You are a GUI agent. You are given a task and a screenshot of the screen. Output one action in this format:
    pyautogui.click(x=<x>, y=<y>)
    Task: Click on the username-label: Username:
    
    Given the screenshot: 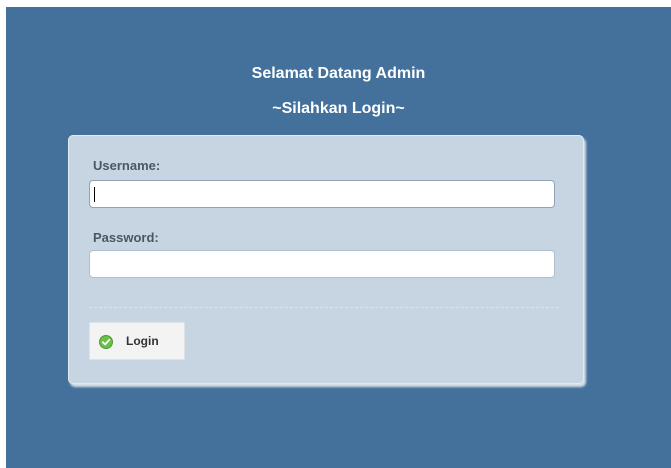 What is the action you would take?
    pyautogui.click(x=127, y=165)
    